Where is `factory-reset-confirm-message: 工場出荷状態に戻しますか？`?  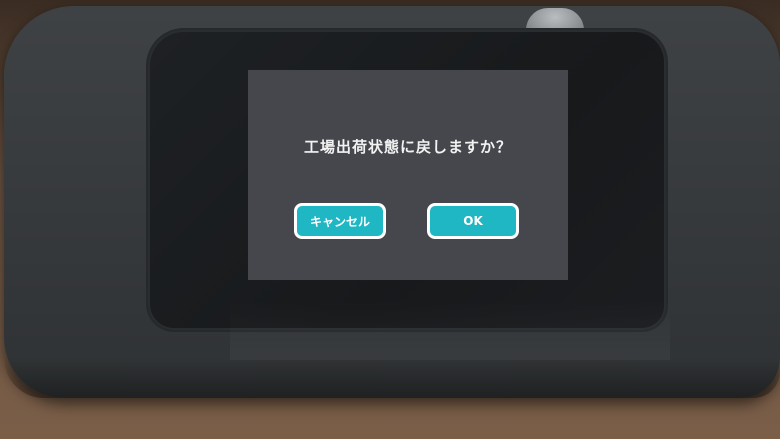
factory-reset-confirm-message: 工場出荷状態に戻しますか？ is located at coordinates (407, 147).